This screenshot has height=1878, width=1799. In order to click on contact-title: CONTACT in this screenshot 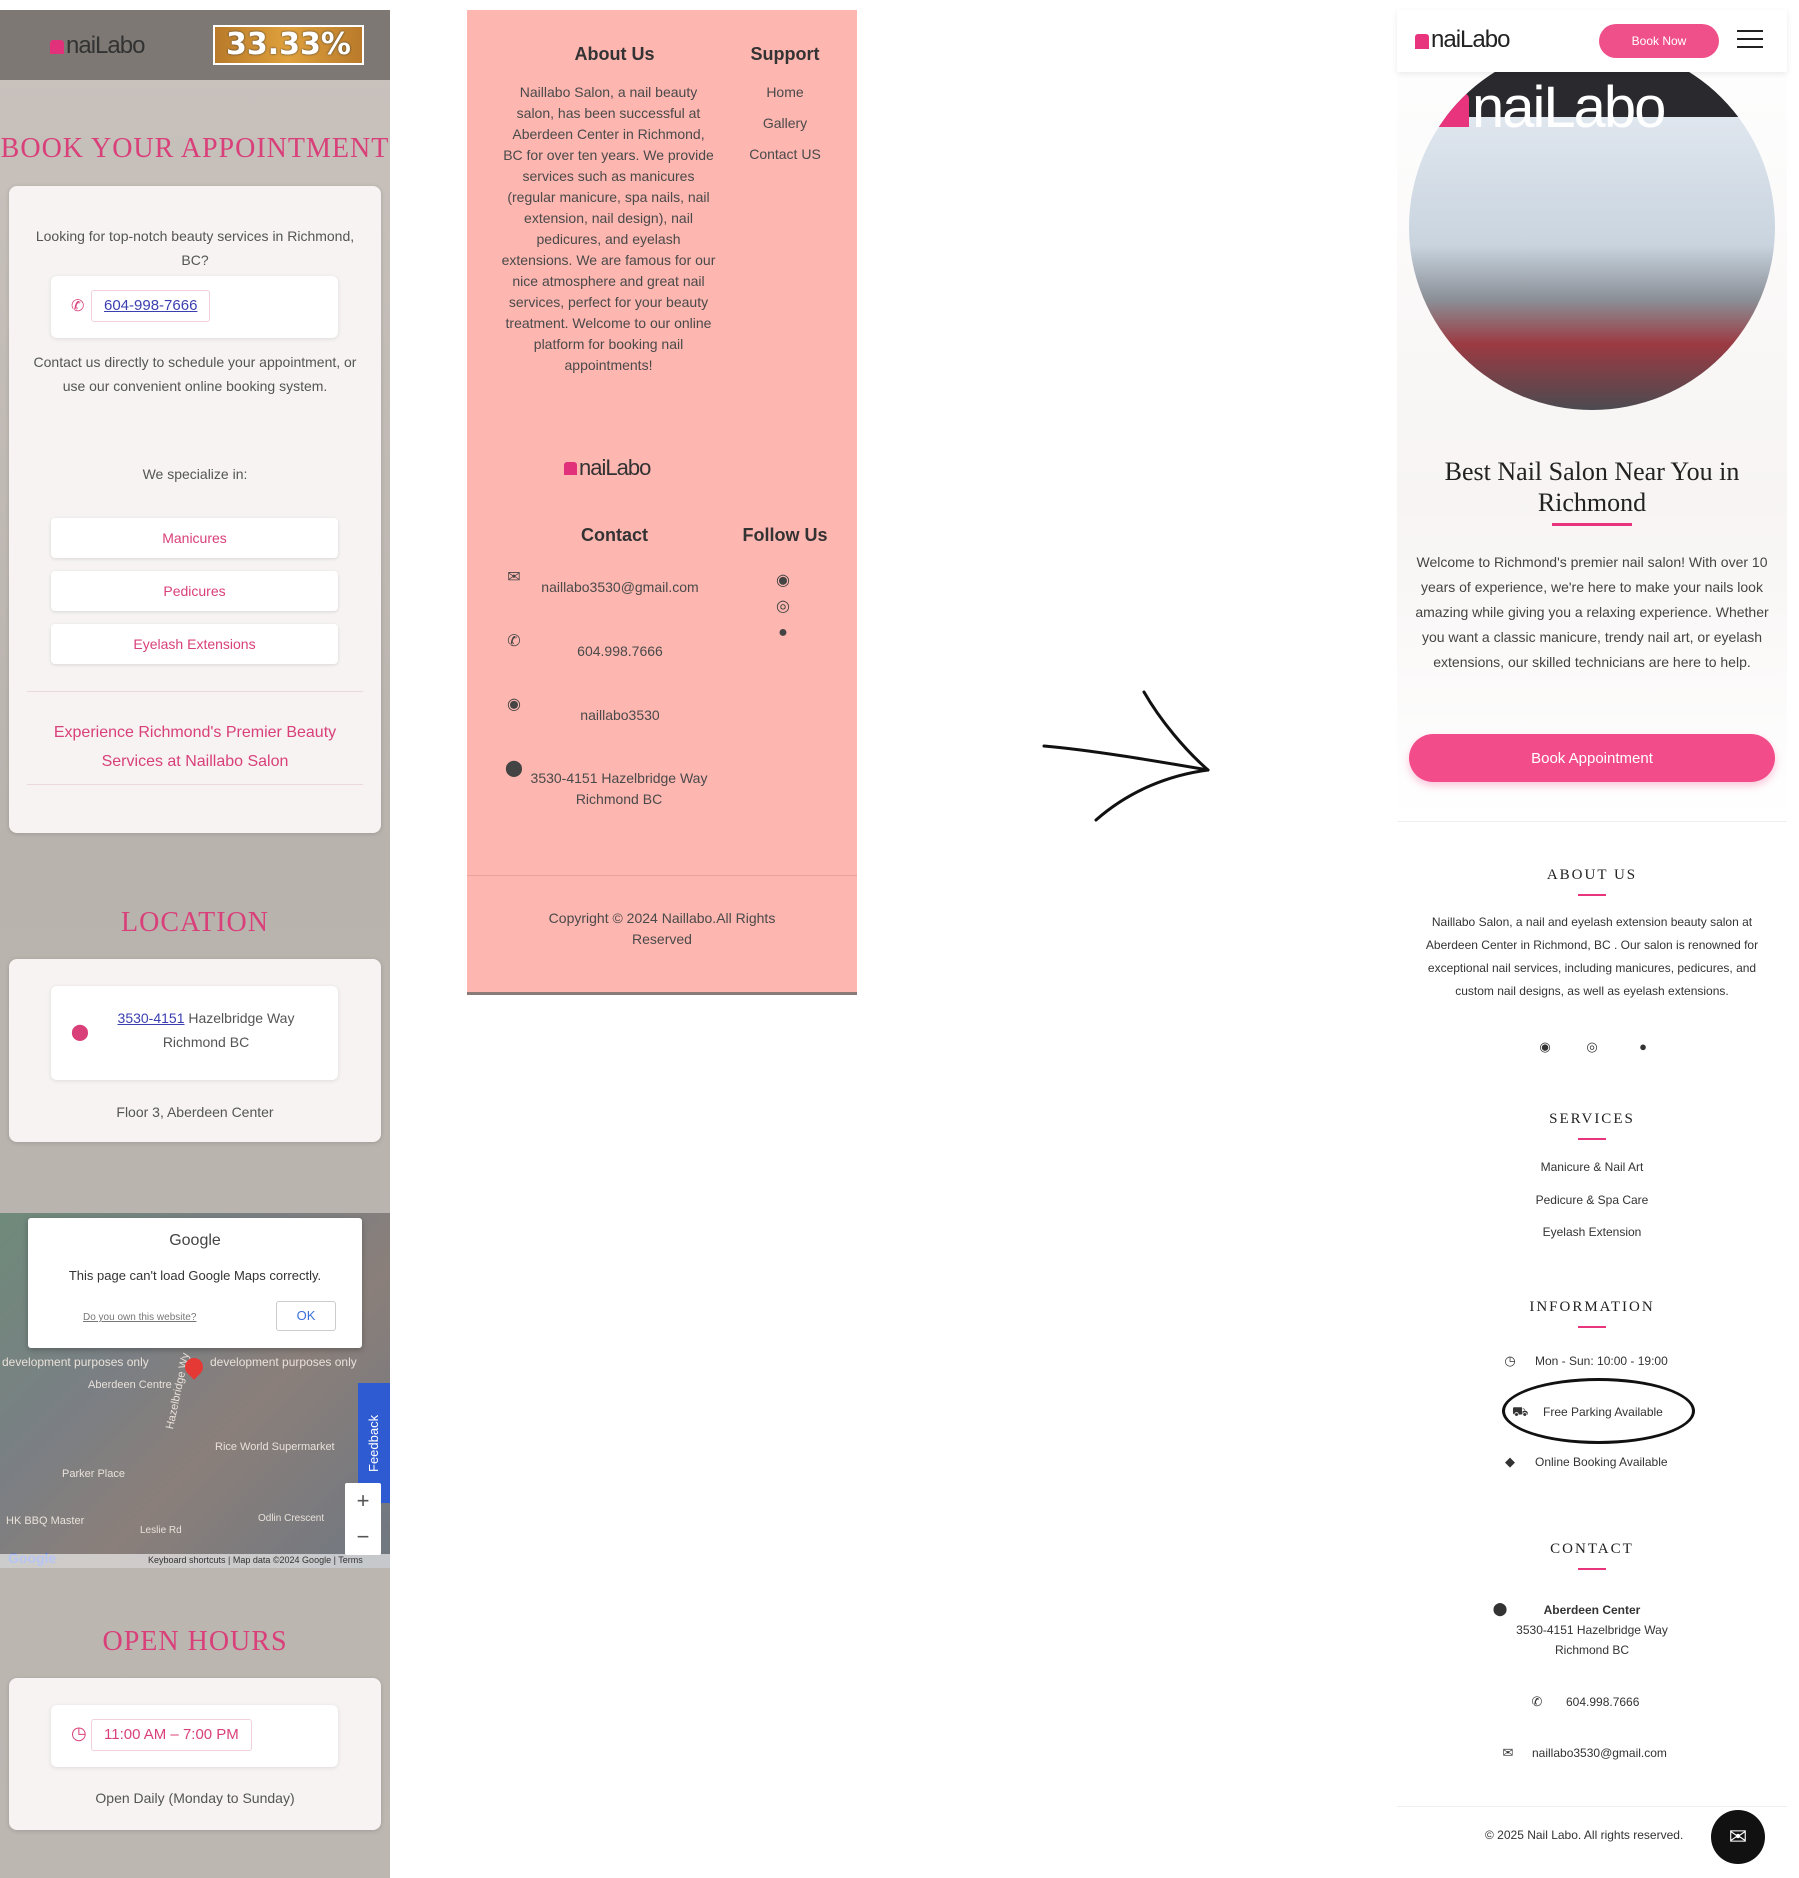, I will do `click(1592, 1549)`.